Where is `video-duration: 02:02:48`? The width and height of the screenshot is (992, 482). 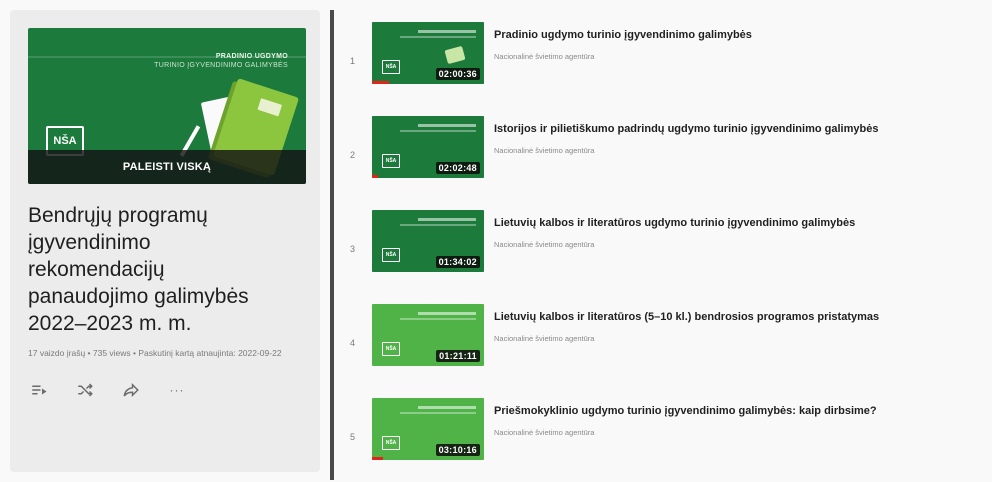 video-duration: 02:02:48 is located at coordinates (457, 168).